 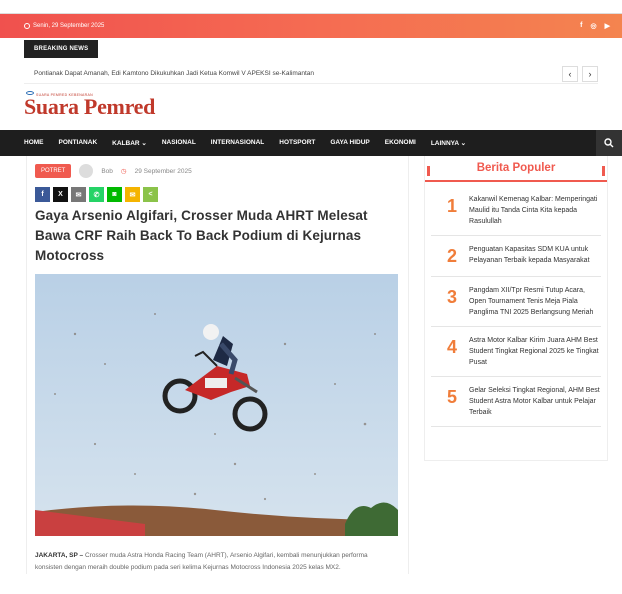 What do you see at coordinates (311, 26) in the screenshot?
I see `top-bar: Senin, 29 September 2025 f ◎ ▶` at bounding box center [311, 26].